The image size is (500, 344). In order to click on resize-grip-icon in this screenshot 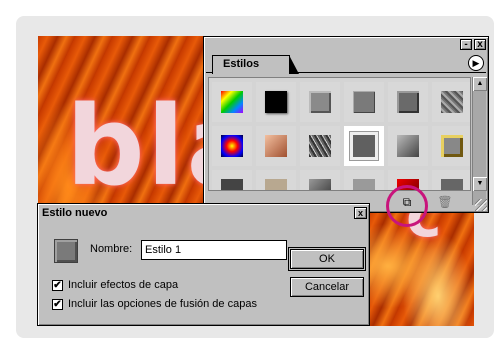, I will do `click(481, 205)`.